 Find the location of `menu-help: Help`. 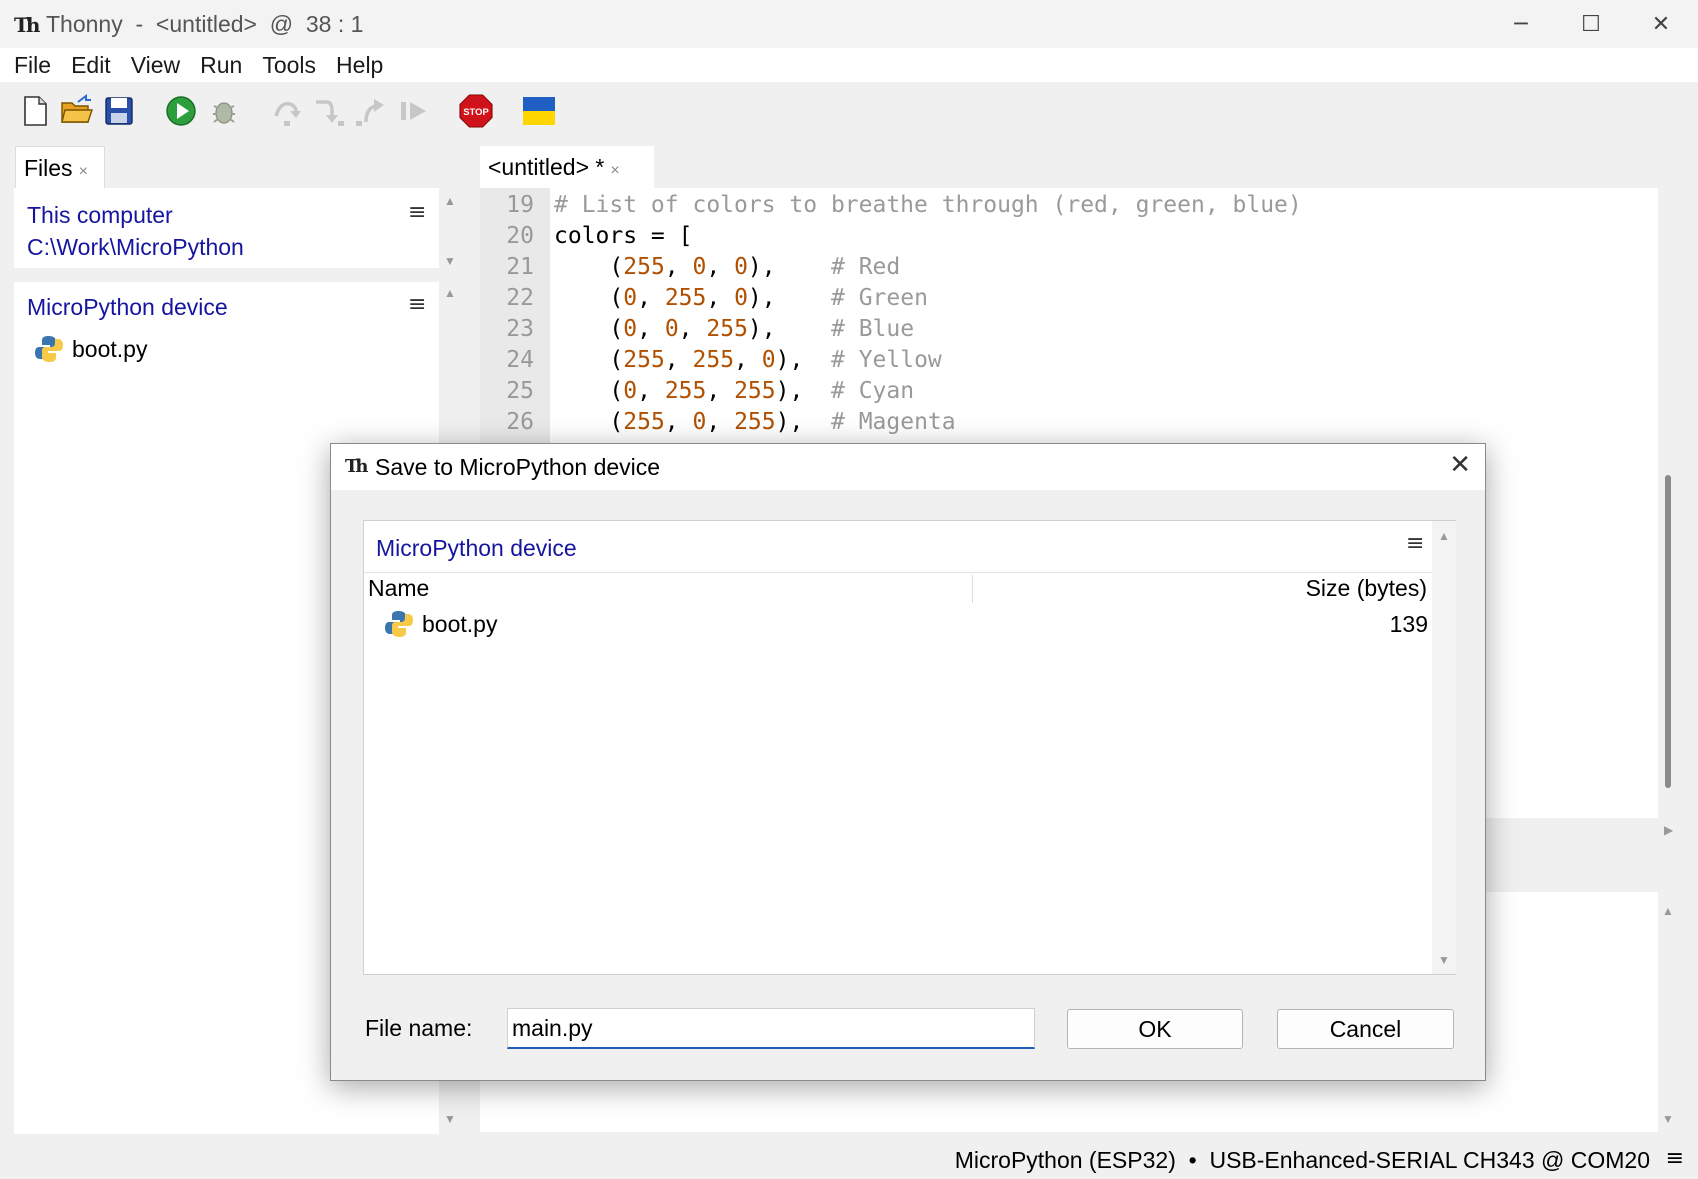

menu-help: Help is located at coordinates (359, 65).